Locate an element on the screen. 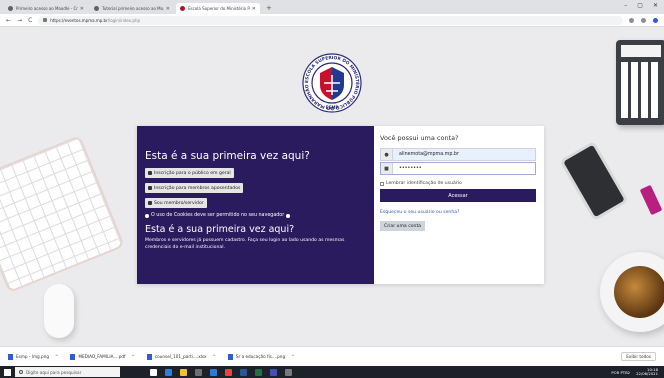 Image resolution: width=664 pixels, height=378 pixels. remember-username: Lembrar identificação de usuário is located at coordinates (458, 183).